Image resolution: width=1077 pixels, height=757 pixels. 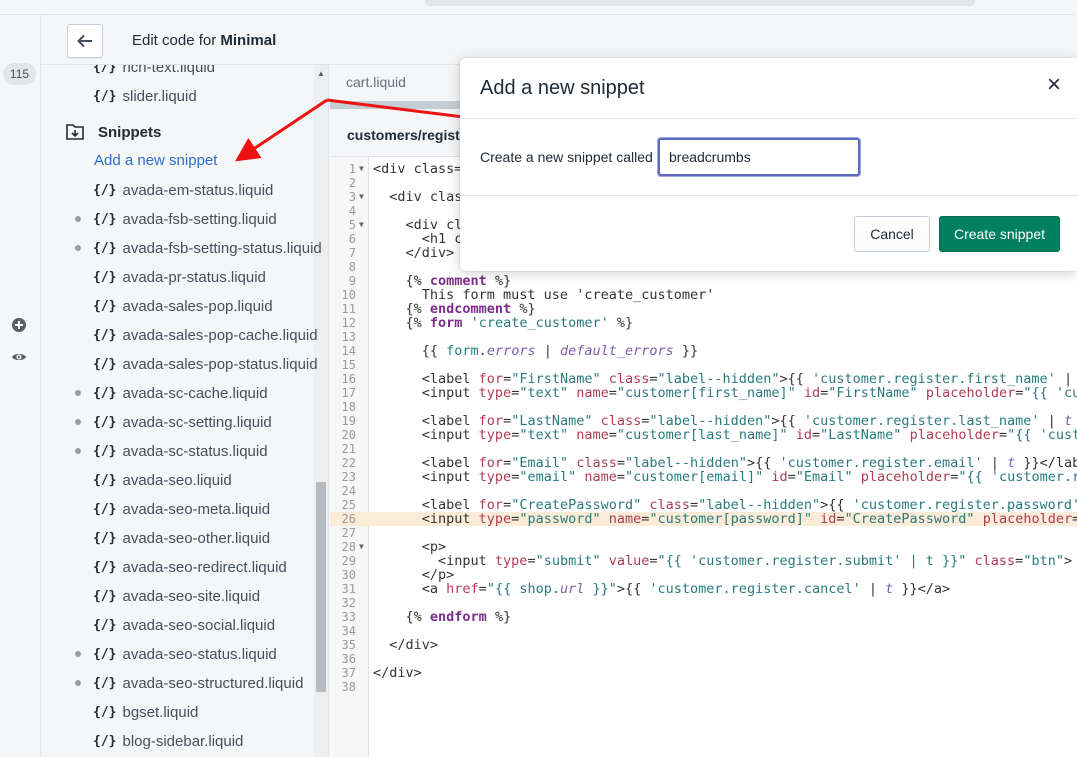 What do you see at coordinates (183, 306) in the screenshot?
I see `snippet-file-item: {/} avada-sales-pop.liquid` at bounding box center [183, 306].